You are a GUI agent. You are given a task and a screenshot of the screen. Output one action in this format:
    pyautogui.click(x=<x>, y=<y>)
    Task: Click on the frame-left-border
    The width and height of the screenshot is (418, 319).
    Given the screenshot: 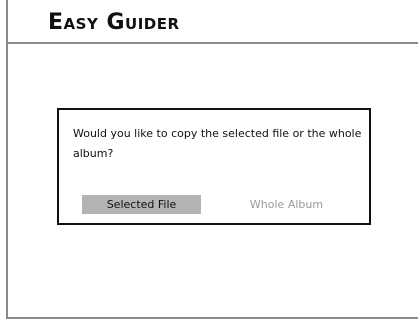 What is the action you would take?
    pyautogui.click(x=7, y=159)
    